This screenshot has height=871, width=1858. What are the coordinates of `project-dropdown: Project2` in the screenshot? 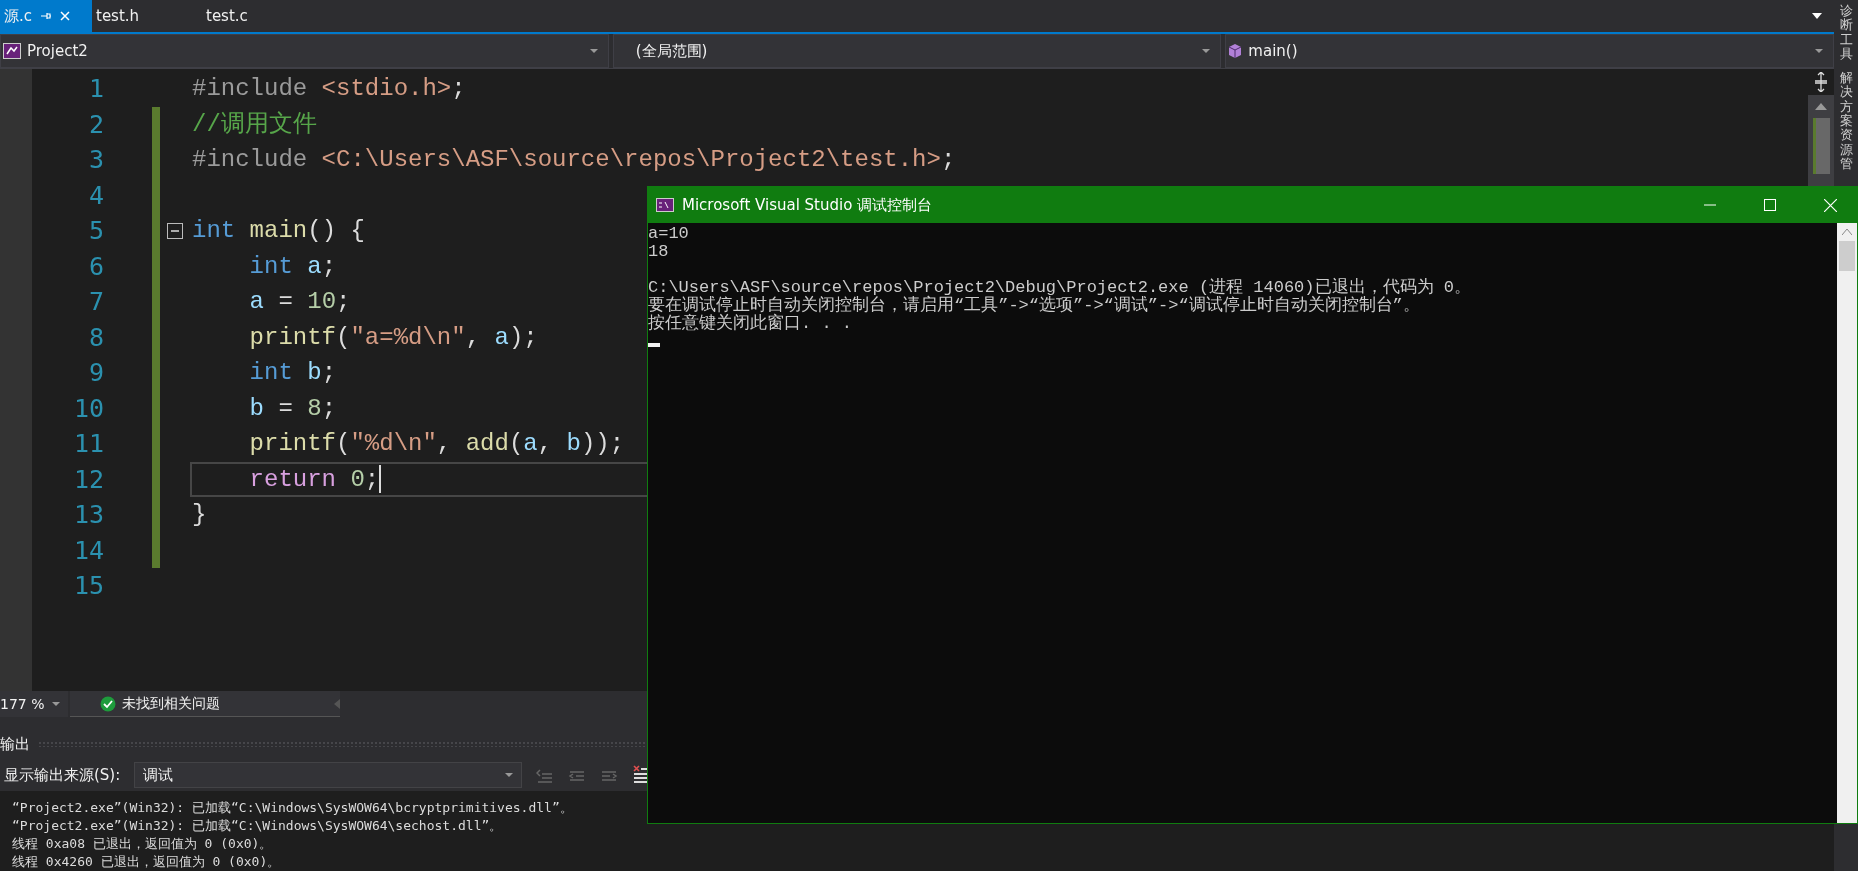 It's located at (304, 51).